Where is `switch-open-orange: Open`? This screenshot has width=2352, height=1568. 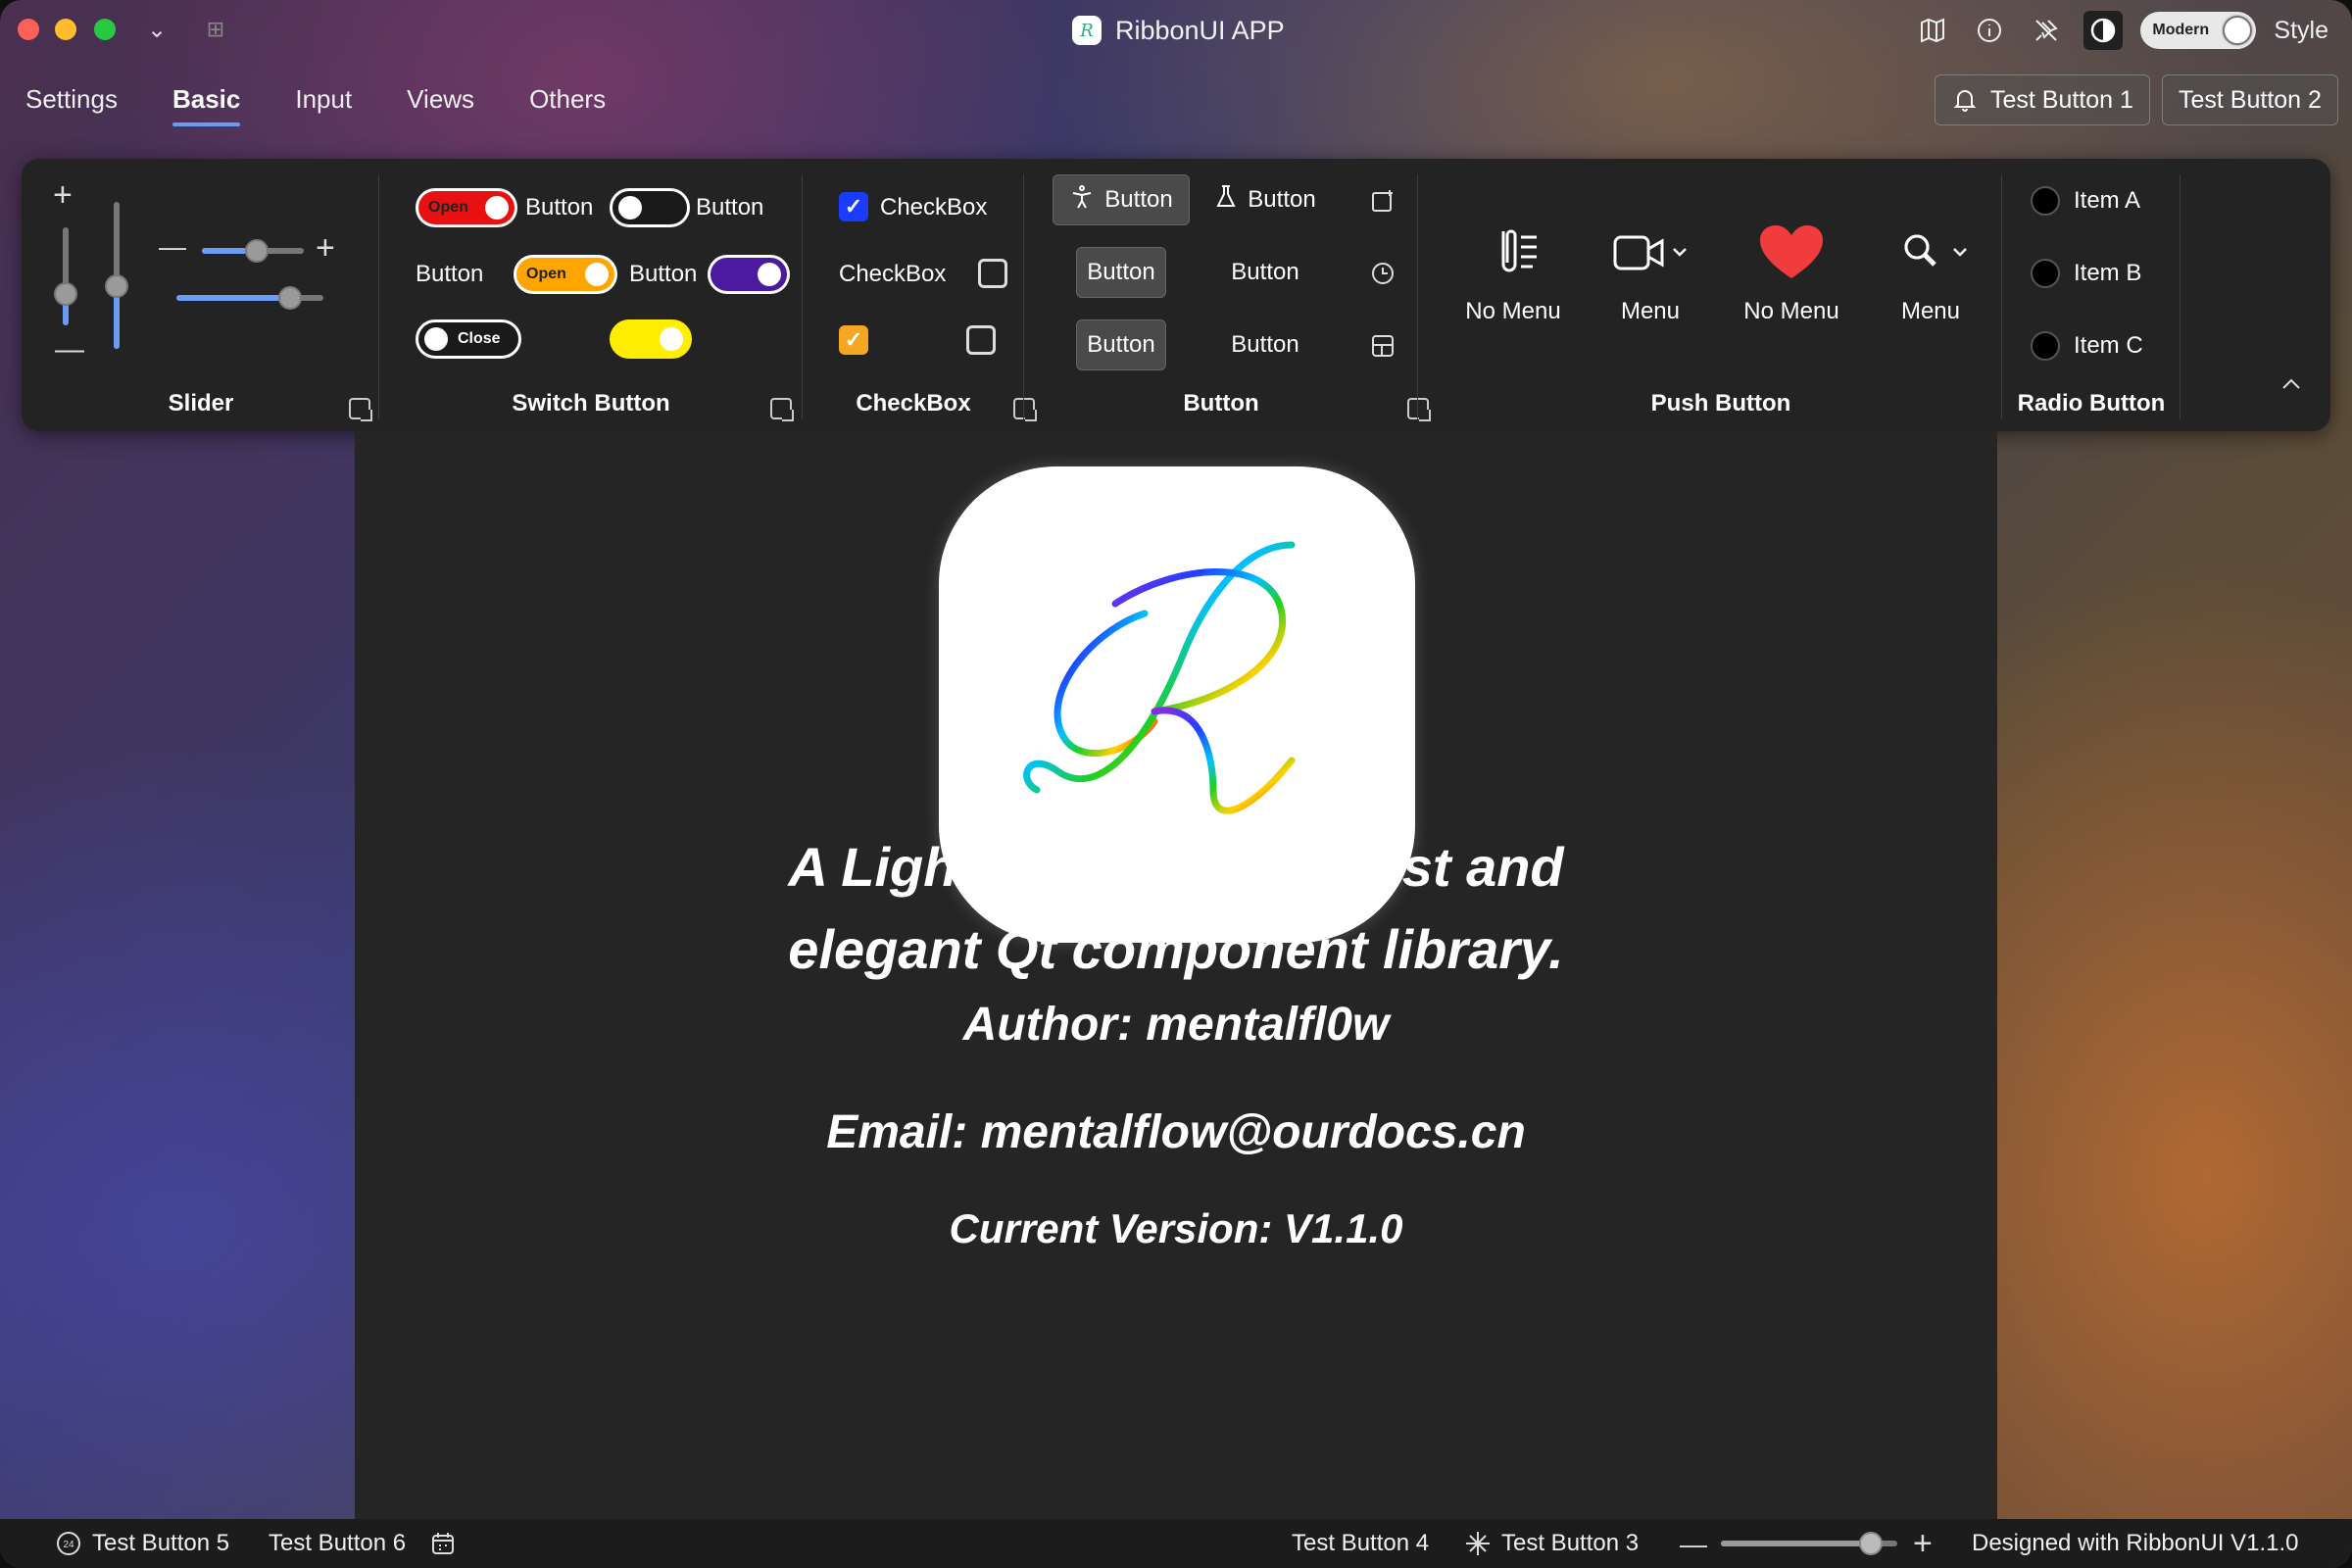 switch-open-orange: Open is located at coordinates (565, 274).